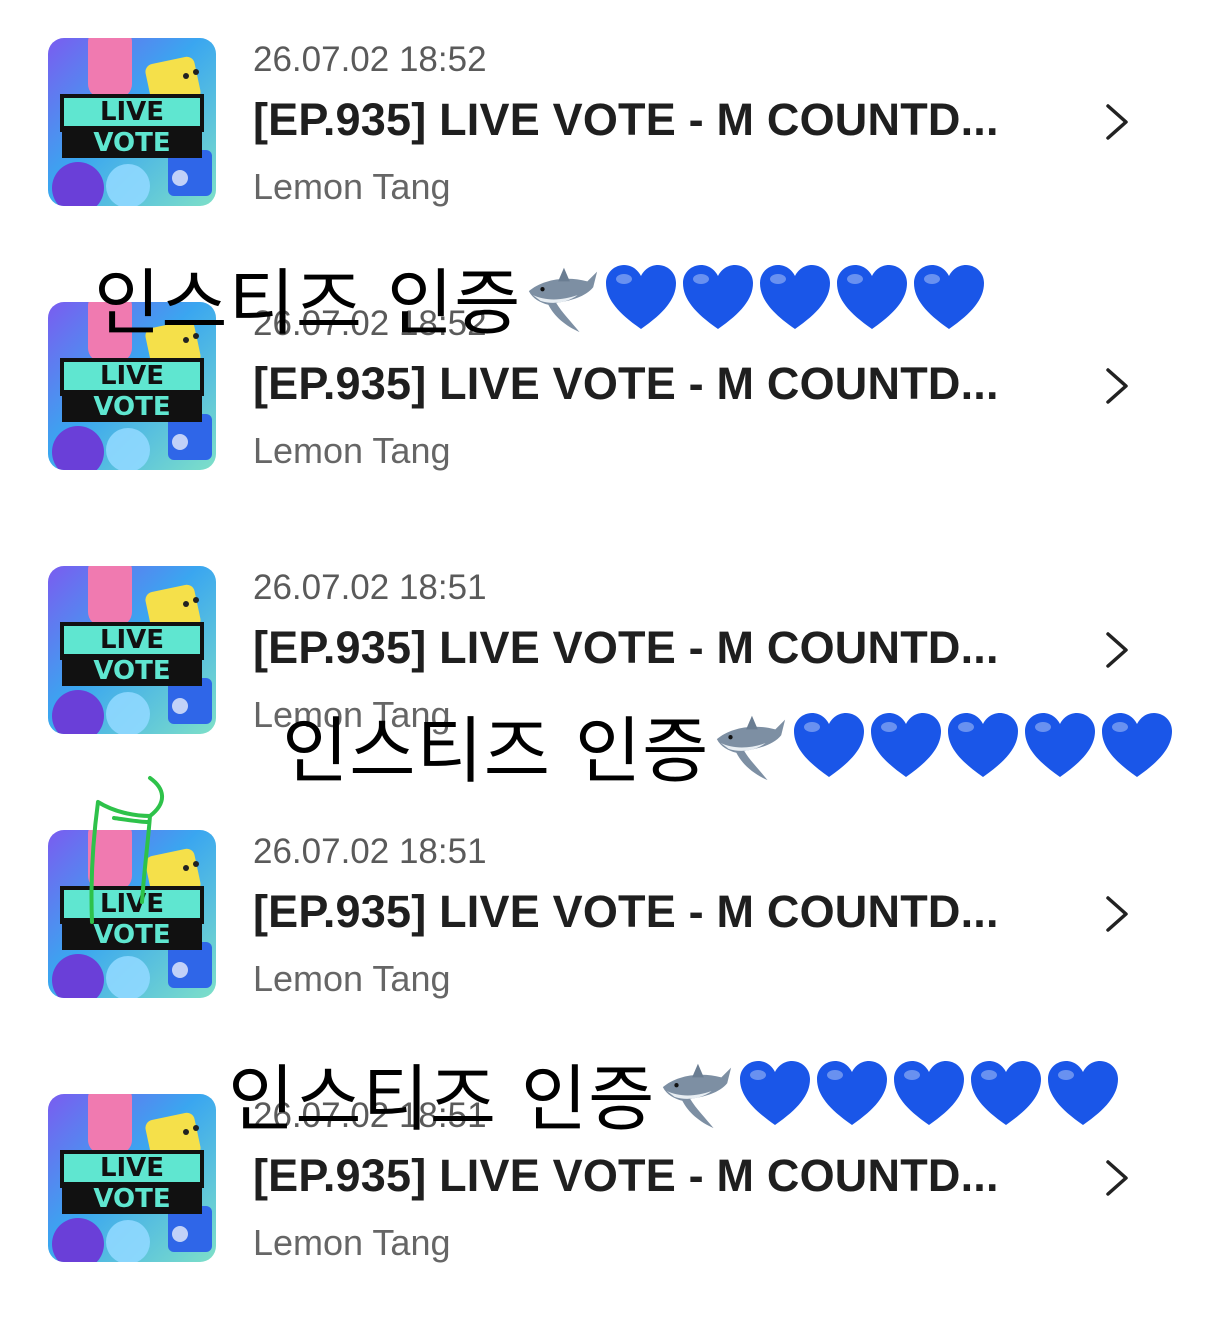 The height and width of the screenshot is (1325, 1206). I want to click on item-date: 26.07.02 18:52, so click(370, 59).